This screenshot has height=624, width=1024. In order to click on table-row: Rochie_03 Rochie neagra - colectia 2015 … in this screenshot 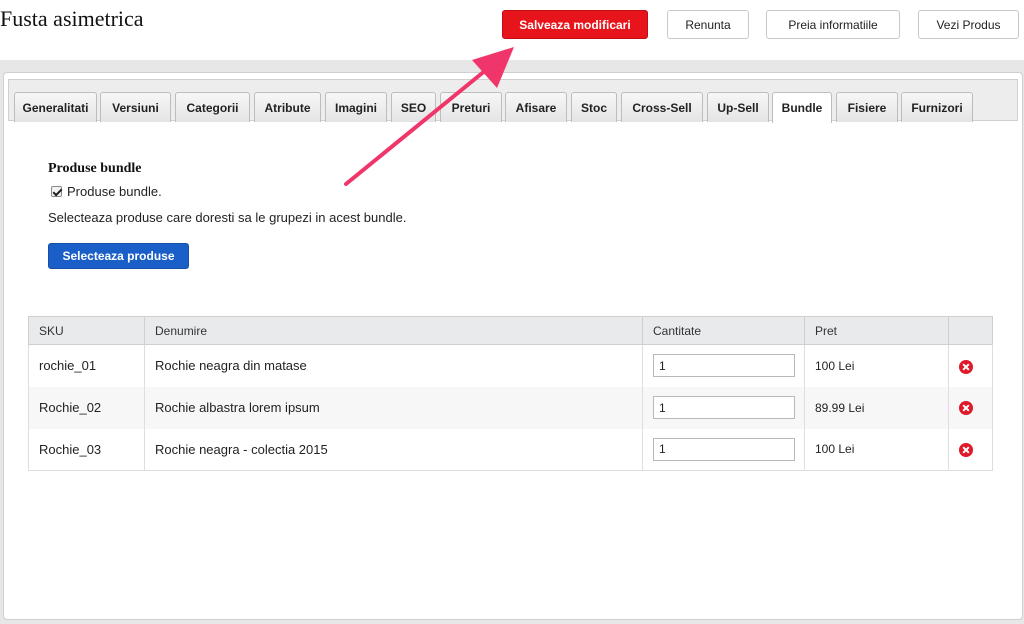, I will do `click(510, 449)`.